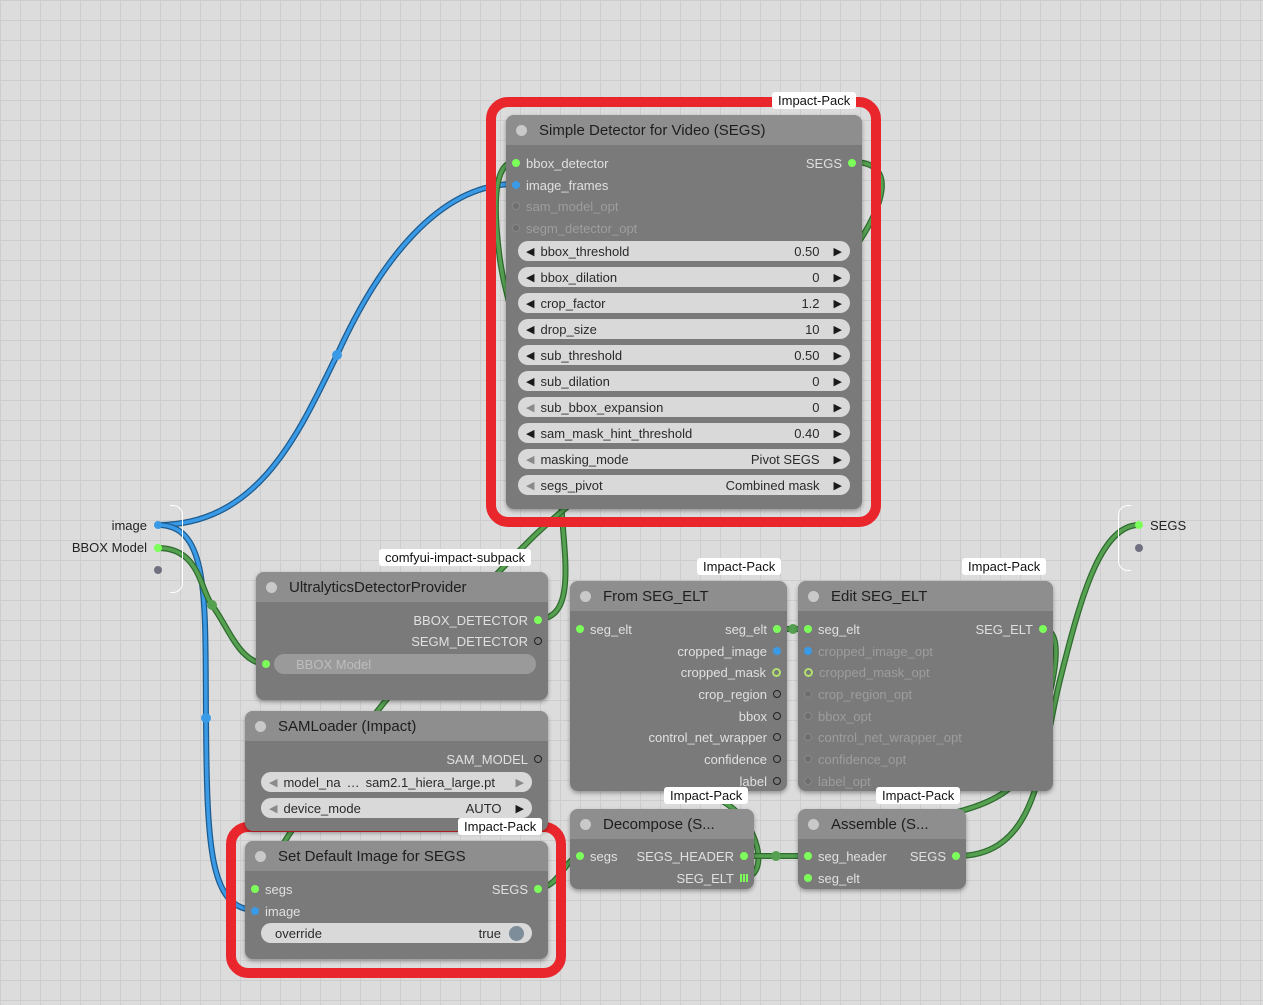 The height and width of the screenshot is (1005, 1263). Describe the element at coordinates (402, 587) in the screenshot. I see `node-title-bar: UltralyticsDetectorProvider` at that location.